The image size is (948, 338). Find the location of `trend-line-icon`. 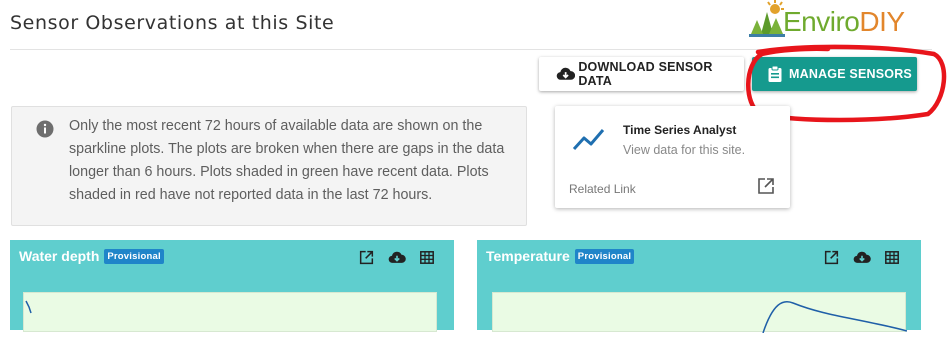

trend-line-icon is located at coordinates (588, 140).